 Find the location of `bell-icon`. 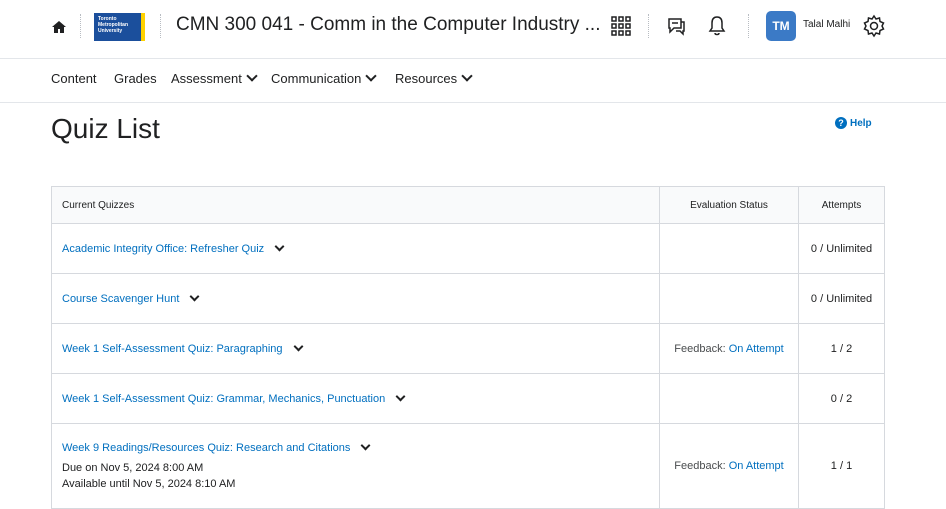

bell-icon is located at coordinates (717, 26).